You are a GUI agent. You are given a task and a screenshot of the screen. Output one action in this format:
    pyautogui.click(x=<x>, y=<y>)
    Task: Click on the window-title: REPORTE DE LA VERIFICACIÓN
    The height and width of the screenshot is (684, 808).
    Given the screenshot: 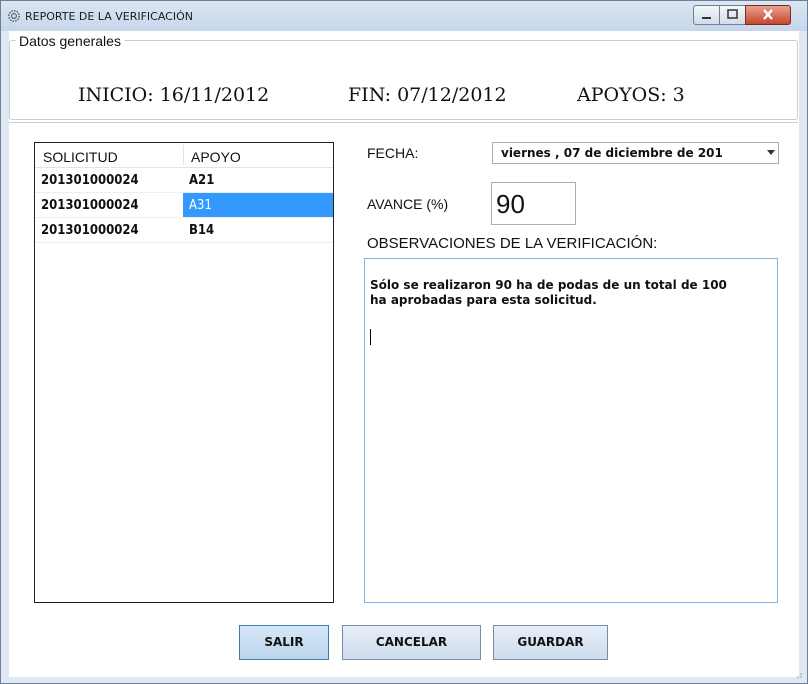 What is the action you would take?
    pyautogui.click(x=109, y=16)
    